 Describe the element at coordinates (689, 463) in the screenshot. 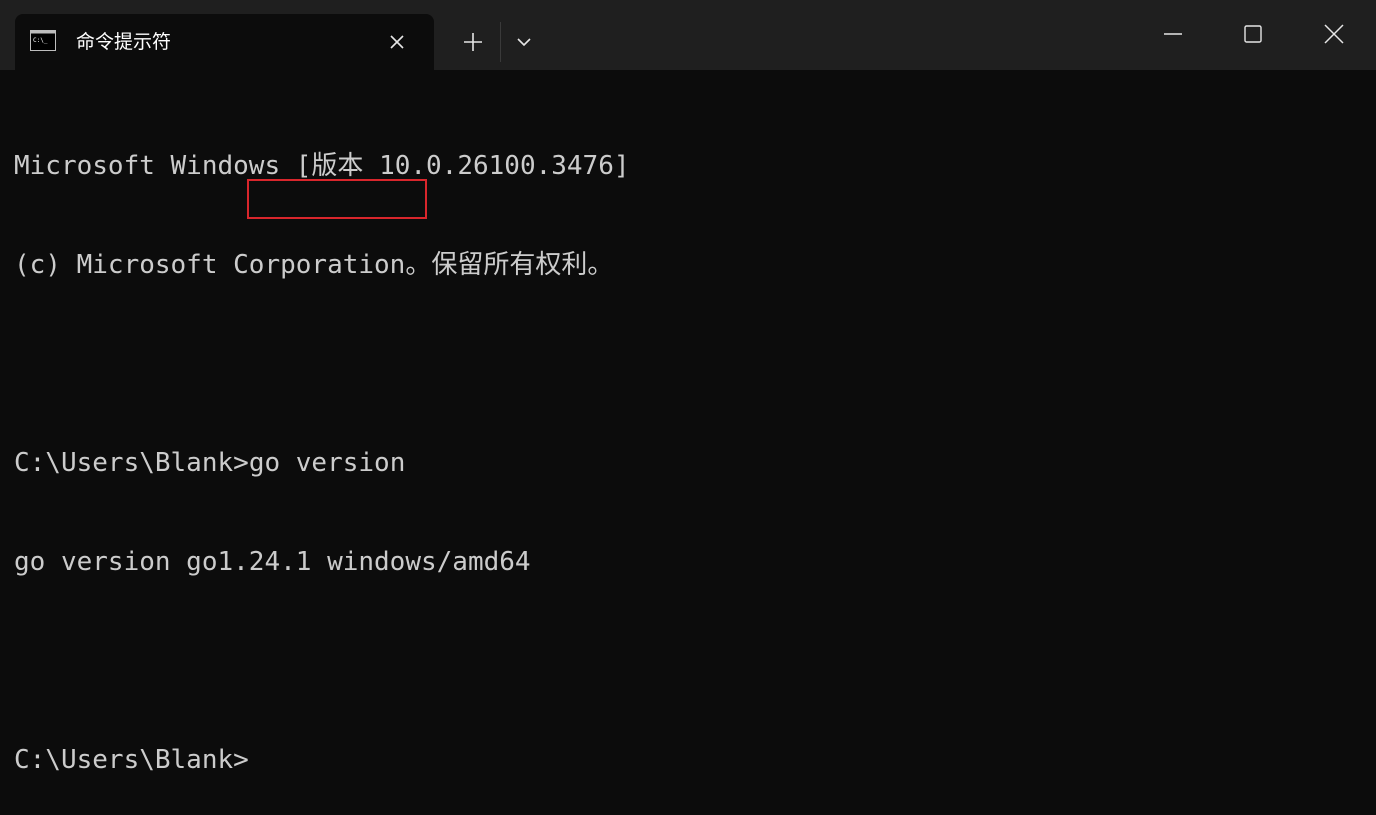

I see `terminal-line-command: C:\Users\Blank>go version` at that location.